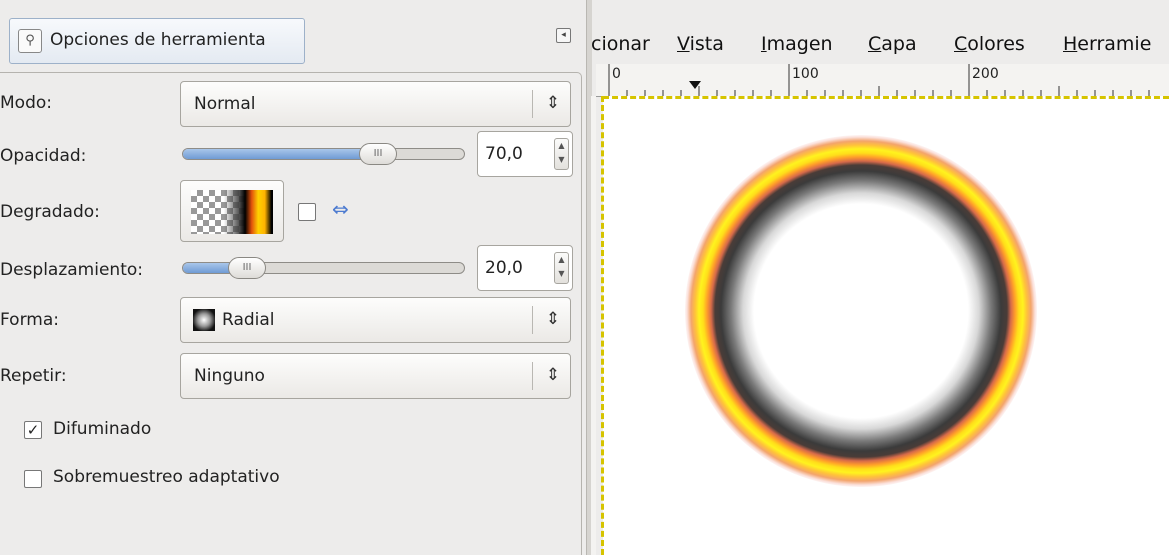  Describe the element at coordinates (989, 44) in the screenshot. I see `menu-colors: Colores` at that location.